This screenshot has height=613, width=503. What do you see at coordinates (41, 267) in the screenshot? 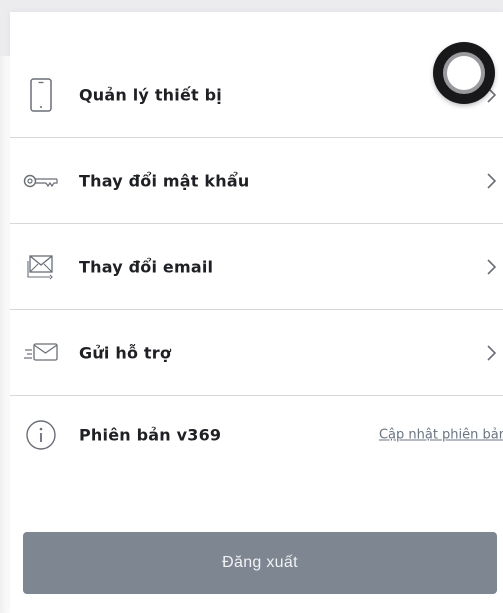
I see `email-icon` at bounding box center [41, 267].